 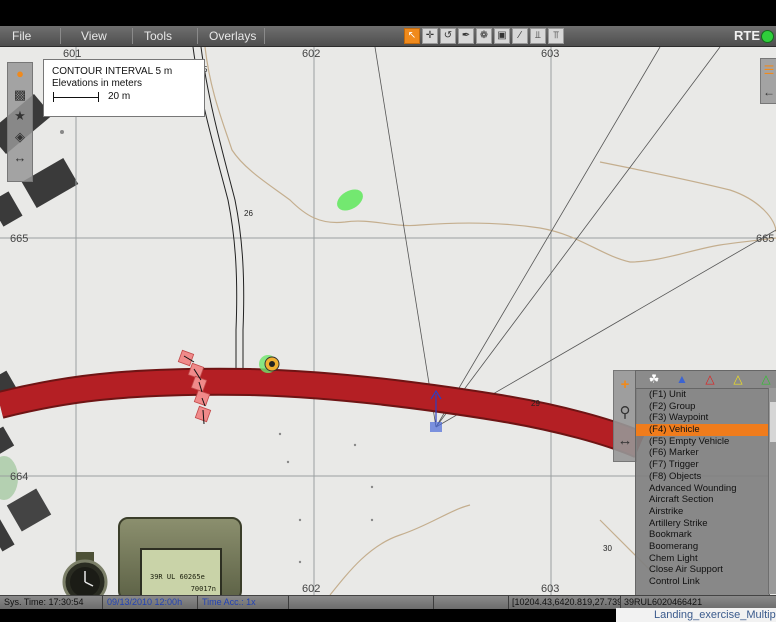 What do you see at coordinates (112, 71) in the screenshot?
I see `legend-contour-interval: CONTOUR INTERVAL 5 m` at bounding box center [112, 71].